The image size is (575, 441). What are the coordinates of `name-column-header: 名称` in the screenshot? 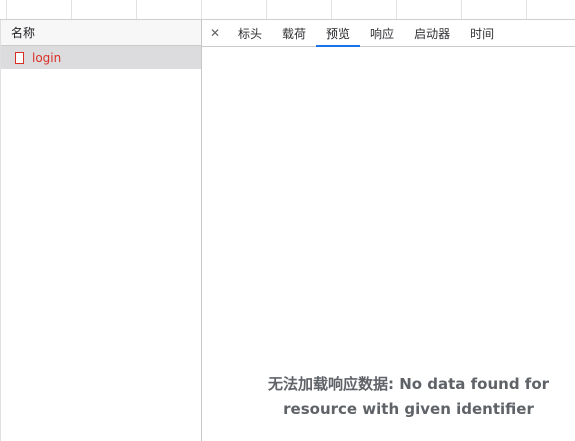 It's located at (101, 33).